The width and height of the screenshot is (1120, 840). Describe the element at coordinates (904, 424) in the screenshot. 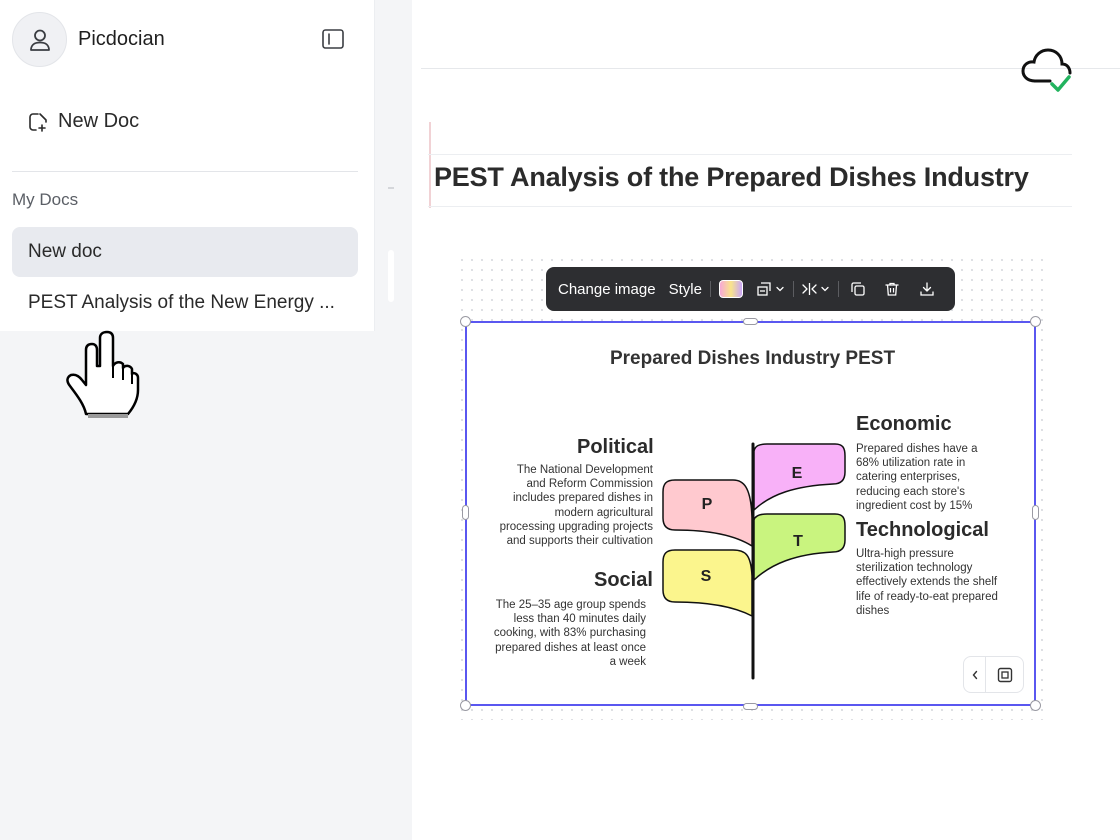

I see `economic-heading: Economic` at that location.